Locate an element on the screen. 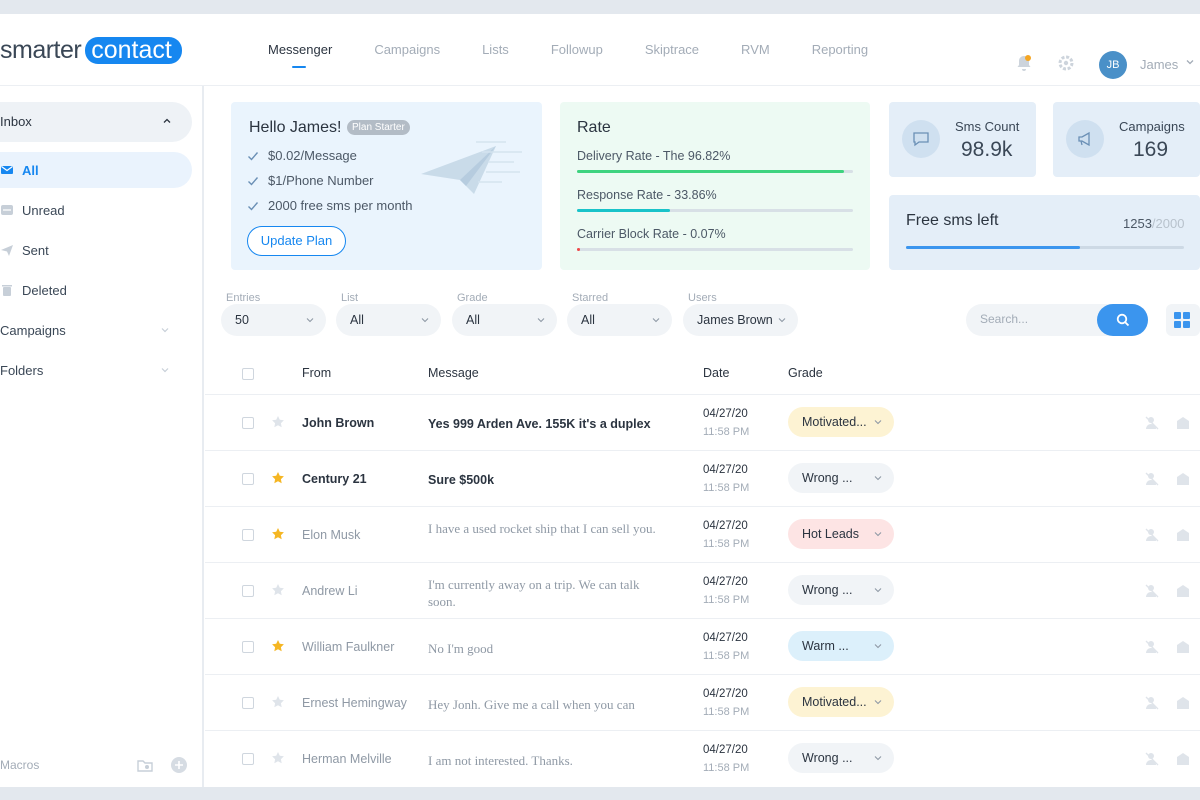 This screenshot has height=800, width=1200. nav-messenger: Messenger is located at coordinates (300, 55).